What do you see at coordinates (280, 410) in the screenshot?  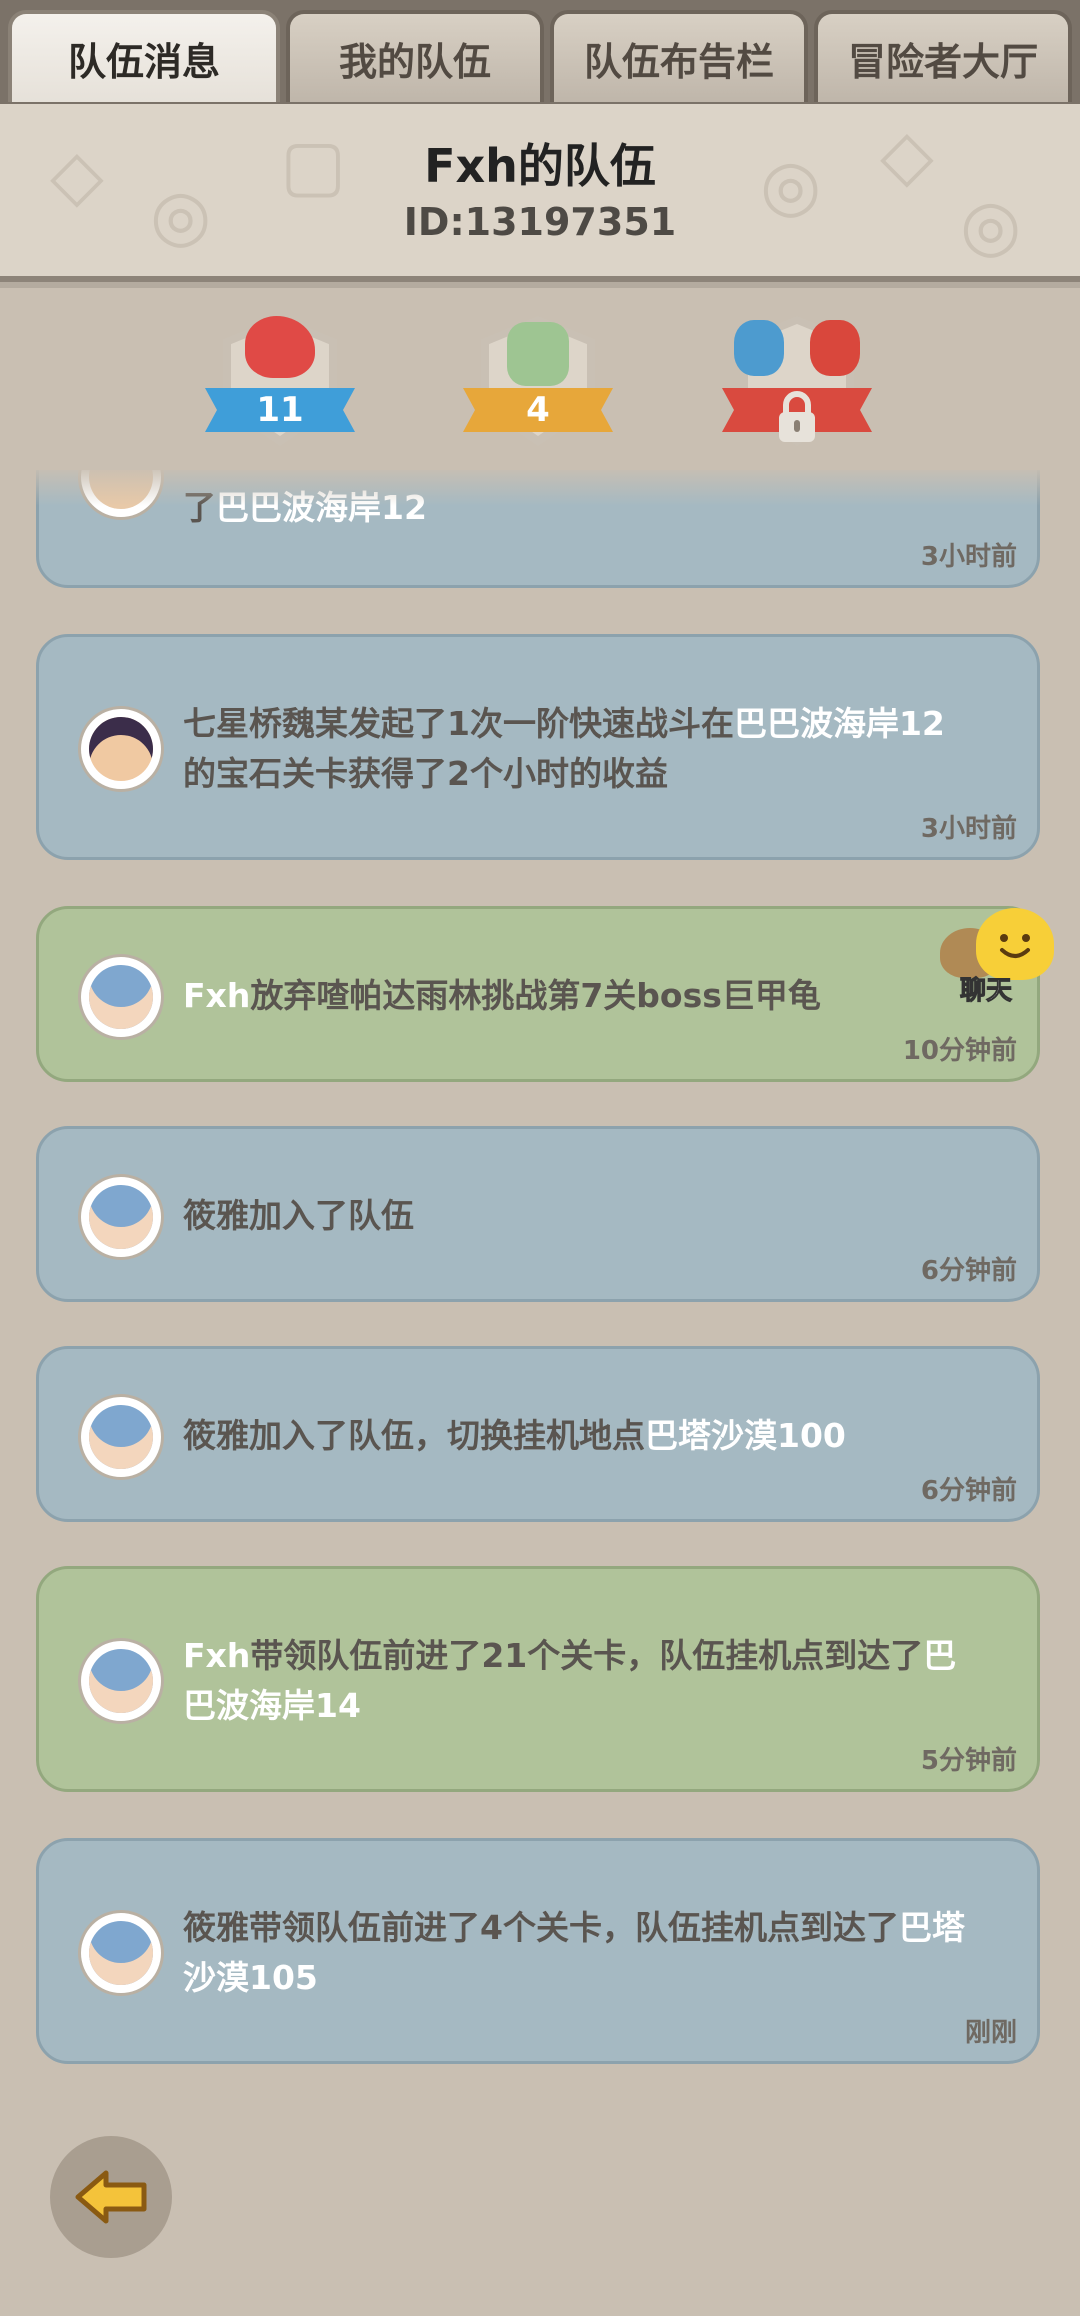 I see `badge-count-ribbon: 11` at bounding box center [280, 410].